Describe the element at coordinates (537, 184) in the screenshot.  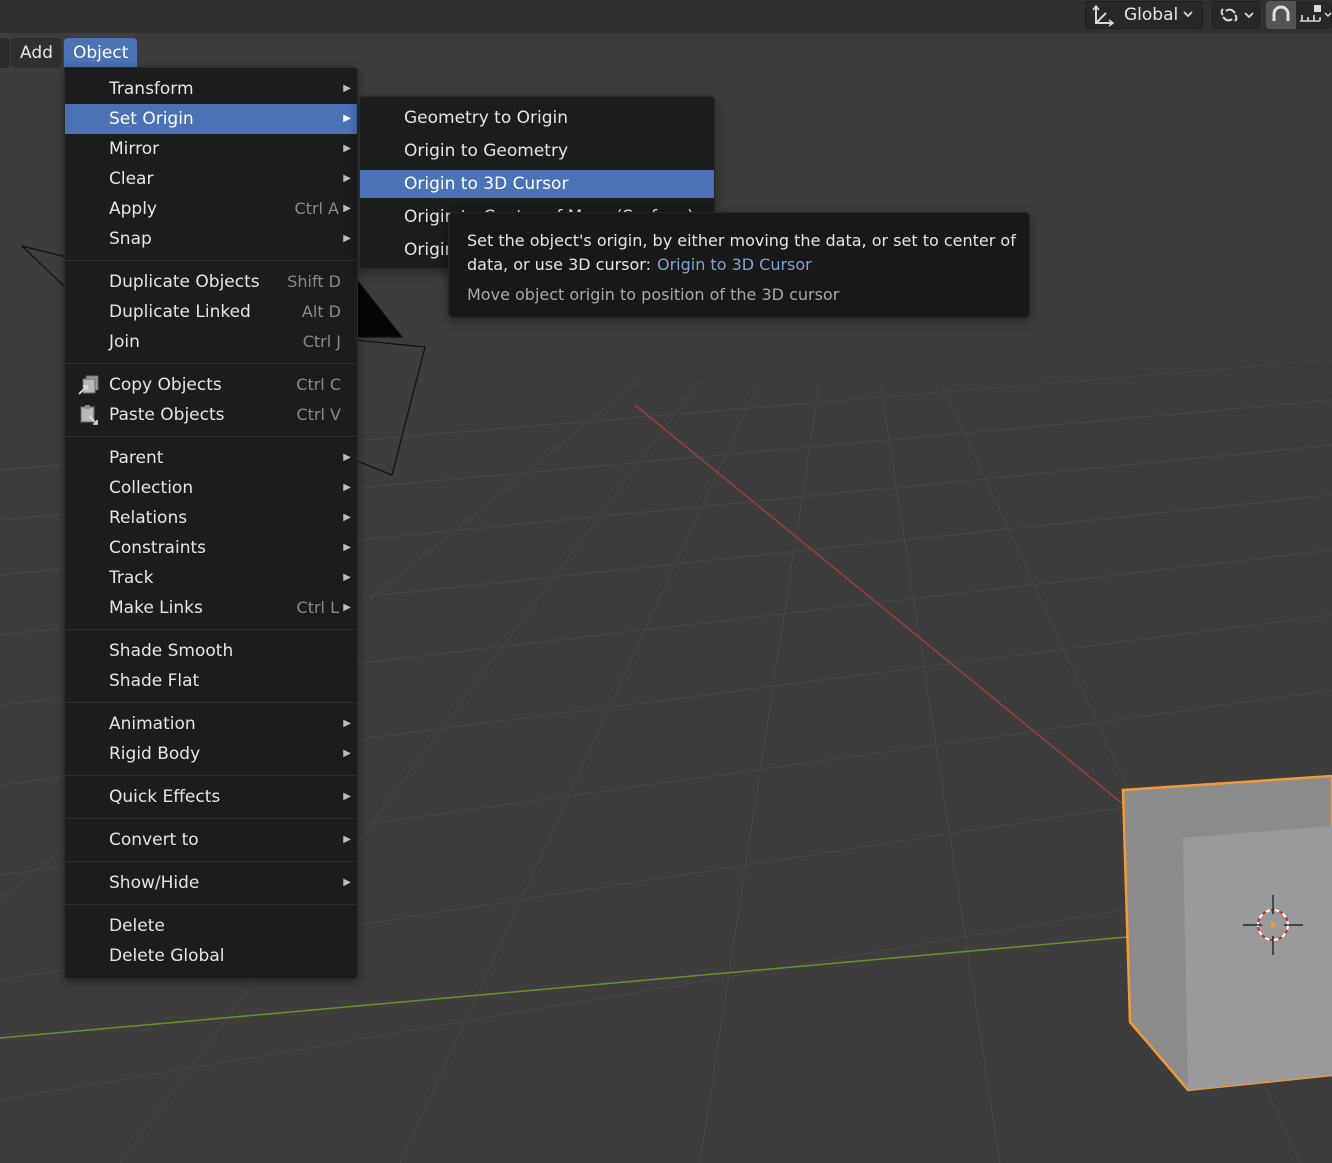
I see `submenu-item-origin-to-3d-cursor: Origin to 3D Cursor` at that location.